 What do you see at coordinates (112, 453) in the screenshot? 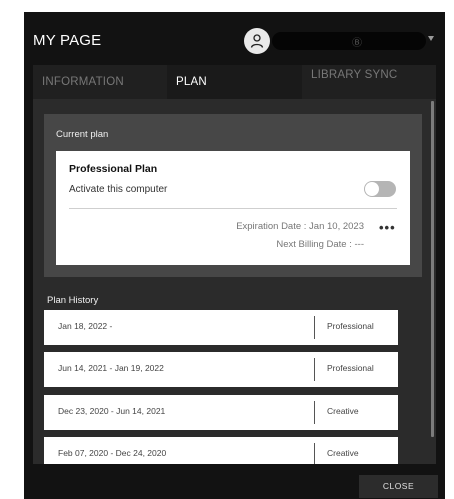
I see `history-period: Feb 07, 2020 - Dec 24, 2020` at bounding box center [112, 453].